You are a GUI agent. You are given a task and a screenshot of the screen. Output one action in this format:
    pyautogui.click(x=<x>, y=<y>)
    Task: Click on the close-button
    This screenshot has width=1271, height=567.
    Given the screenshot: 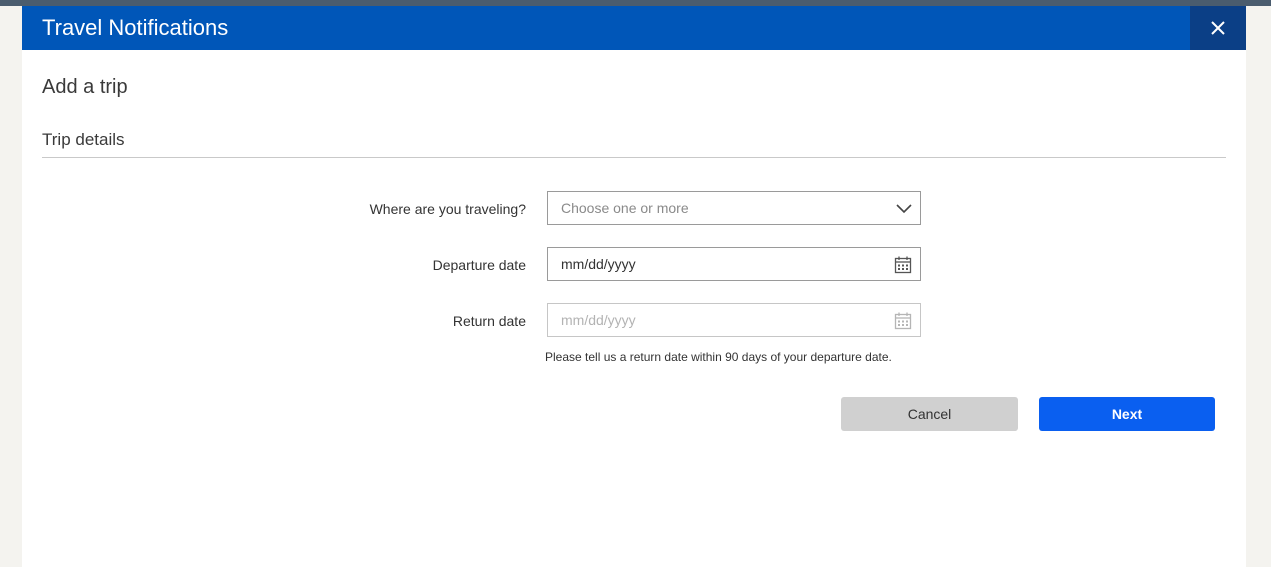 What is the action you would take?
    pyautogui.click(x=1218, y=28)
    